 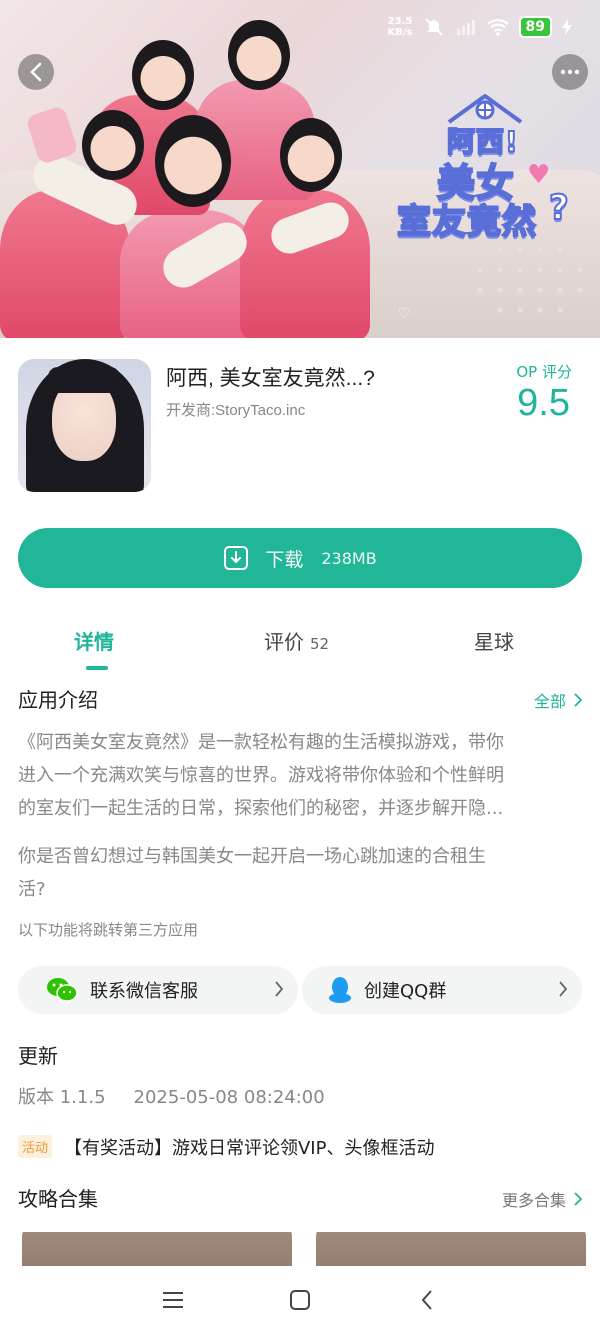 What do you see at coordinates (535, 27) in the screenshot?
I see `battery-indicator: 89` at bounding box center [535, 27].